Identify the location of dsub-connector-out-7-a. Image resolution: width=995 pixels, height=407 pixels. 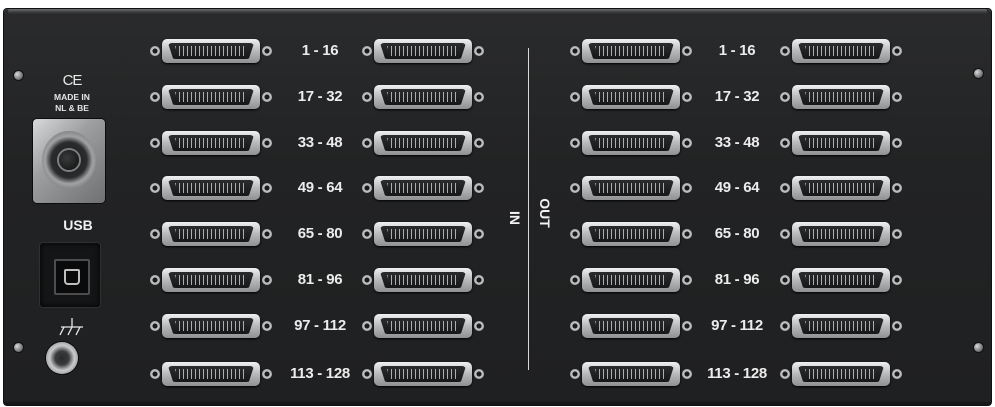
(631, 326).